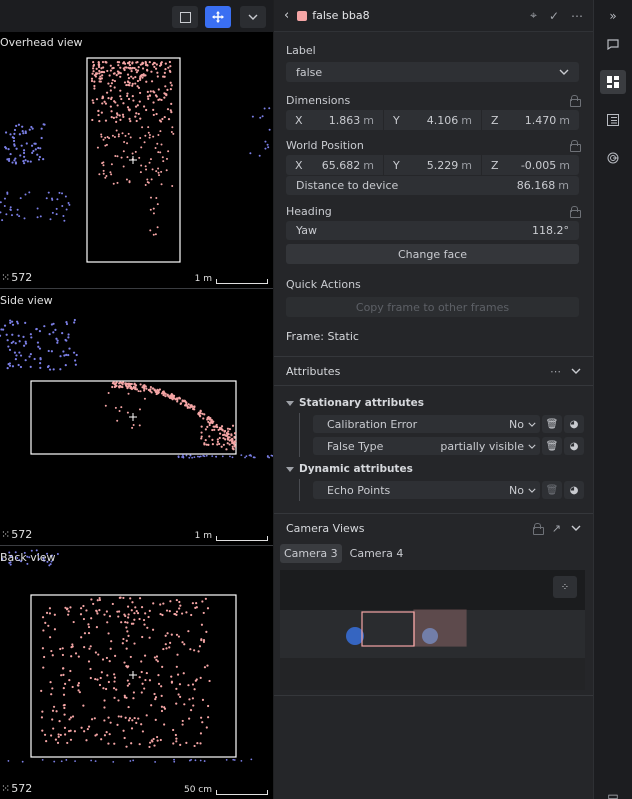  What do you see at coordinates (377, 553) in the screenshot?
I see `tab-camera-4: Camera 4` at bounding box center [377, 553].